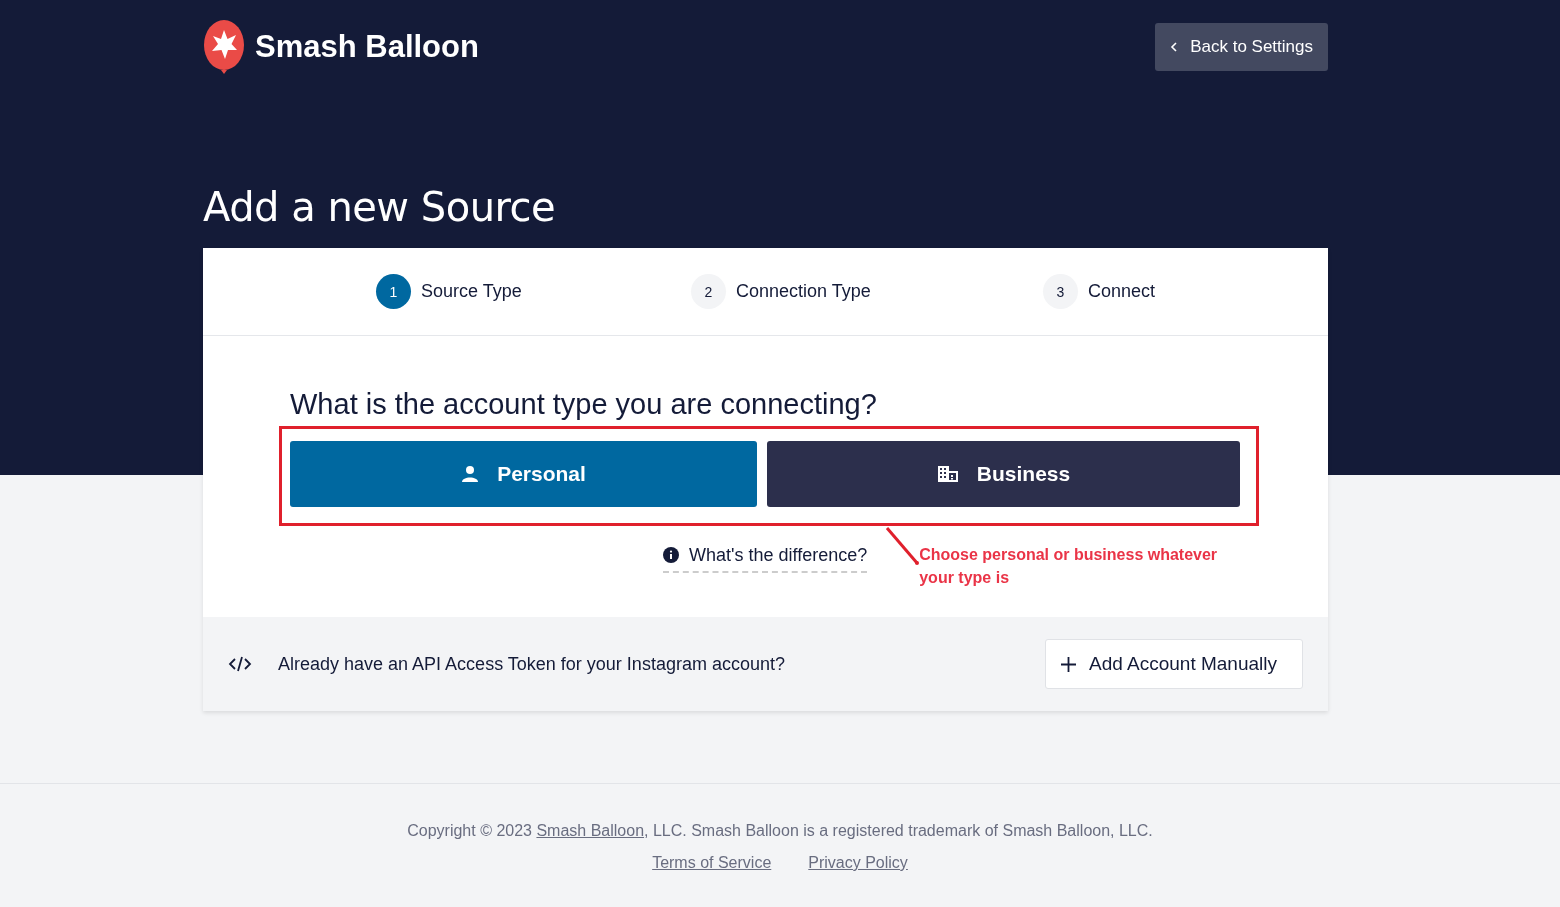  I want to click on plus-icon, so click(1068, 664).